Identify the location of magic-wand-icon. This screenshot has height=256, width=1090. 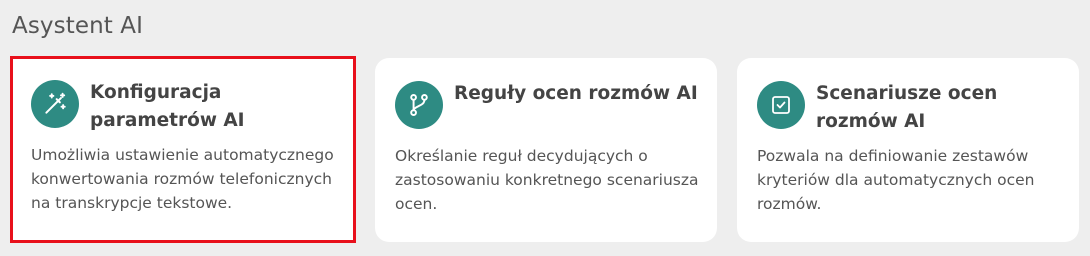
(55, 104).